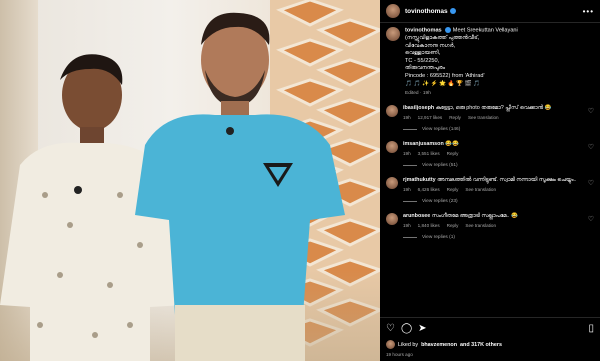 The width and height of the screenshot is (600, 361). I want to click on post-header: tovinothomas •••, so click(490, 11).